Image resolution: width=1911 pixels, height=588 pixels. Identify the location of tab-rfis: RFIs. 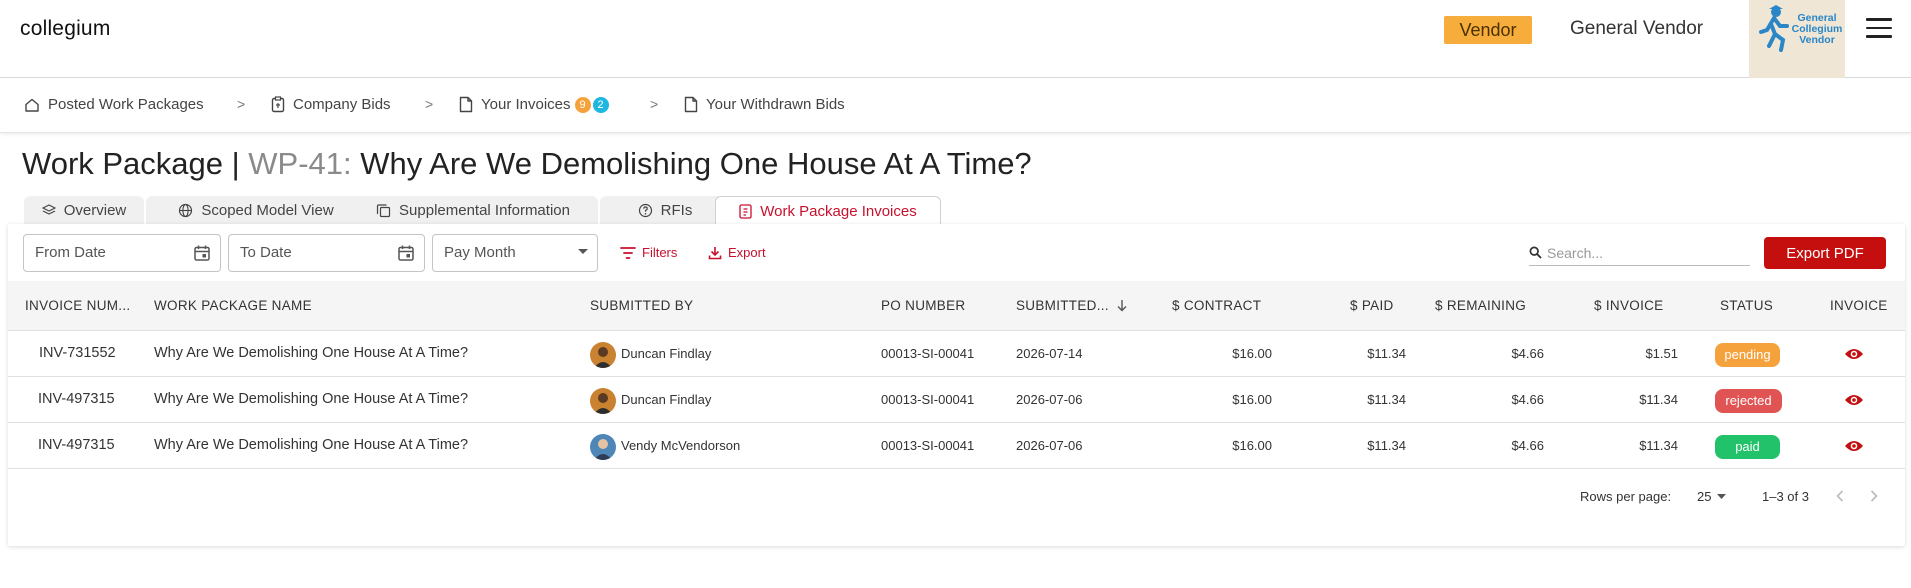
(665, 210).